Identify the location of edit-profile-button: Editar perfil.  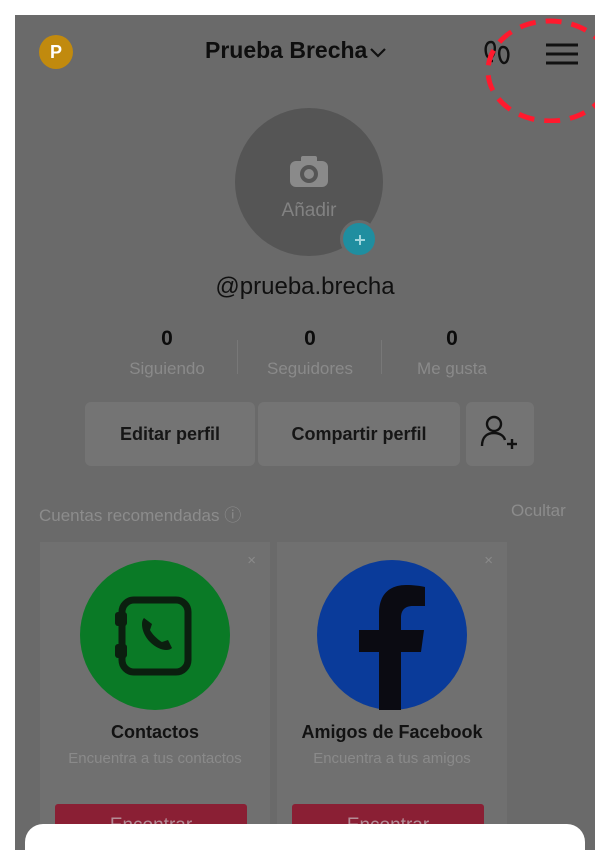
(170, 434).